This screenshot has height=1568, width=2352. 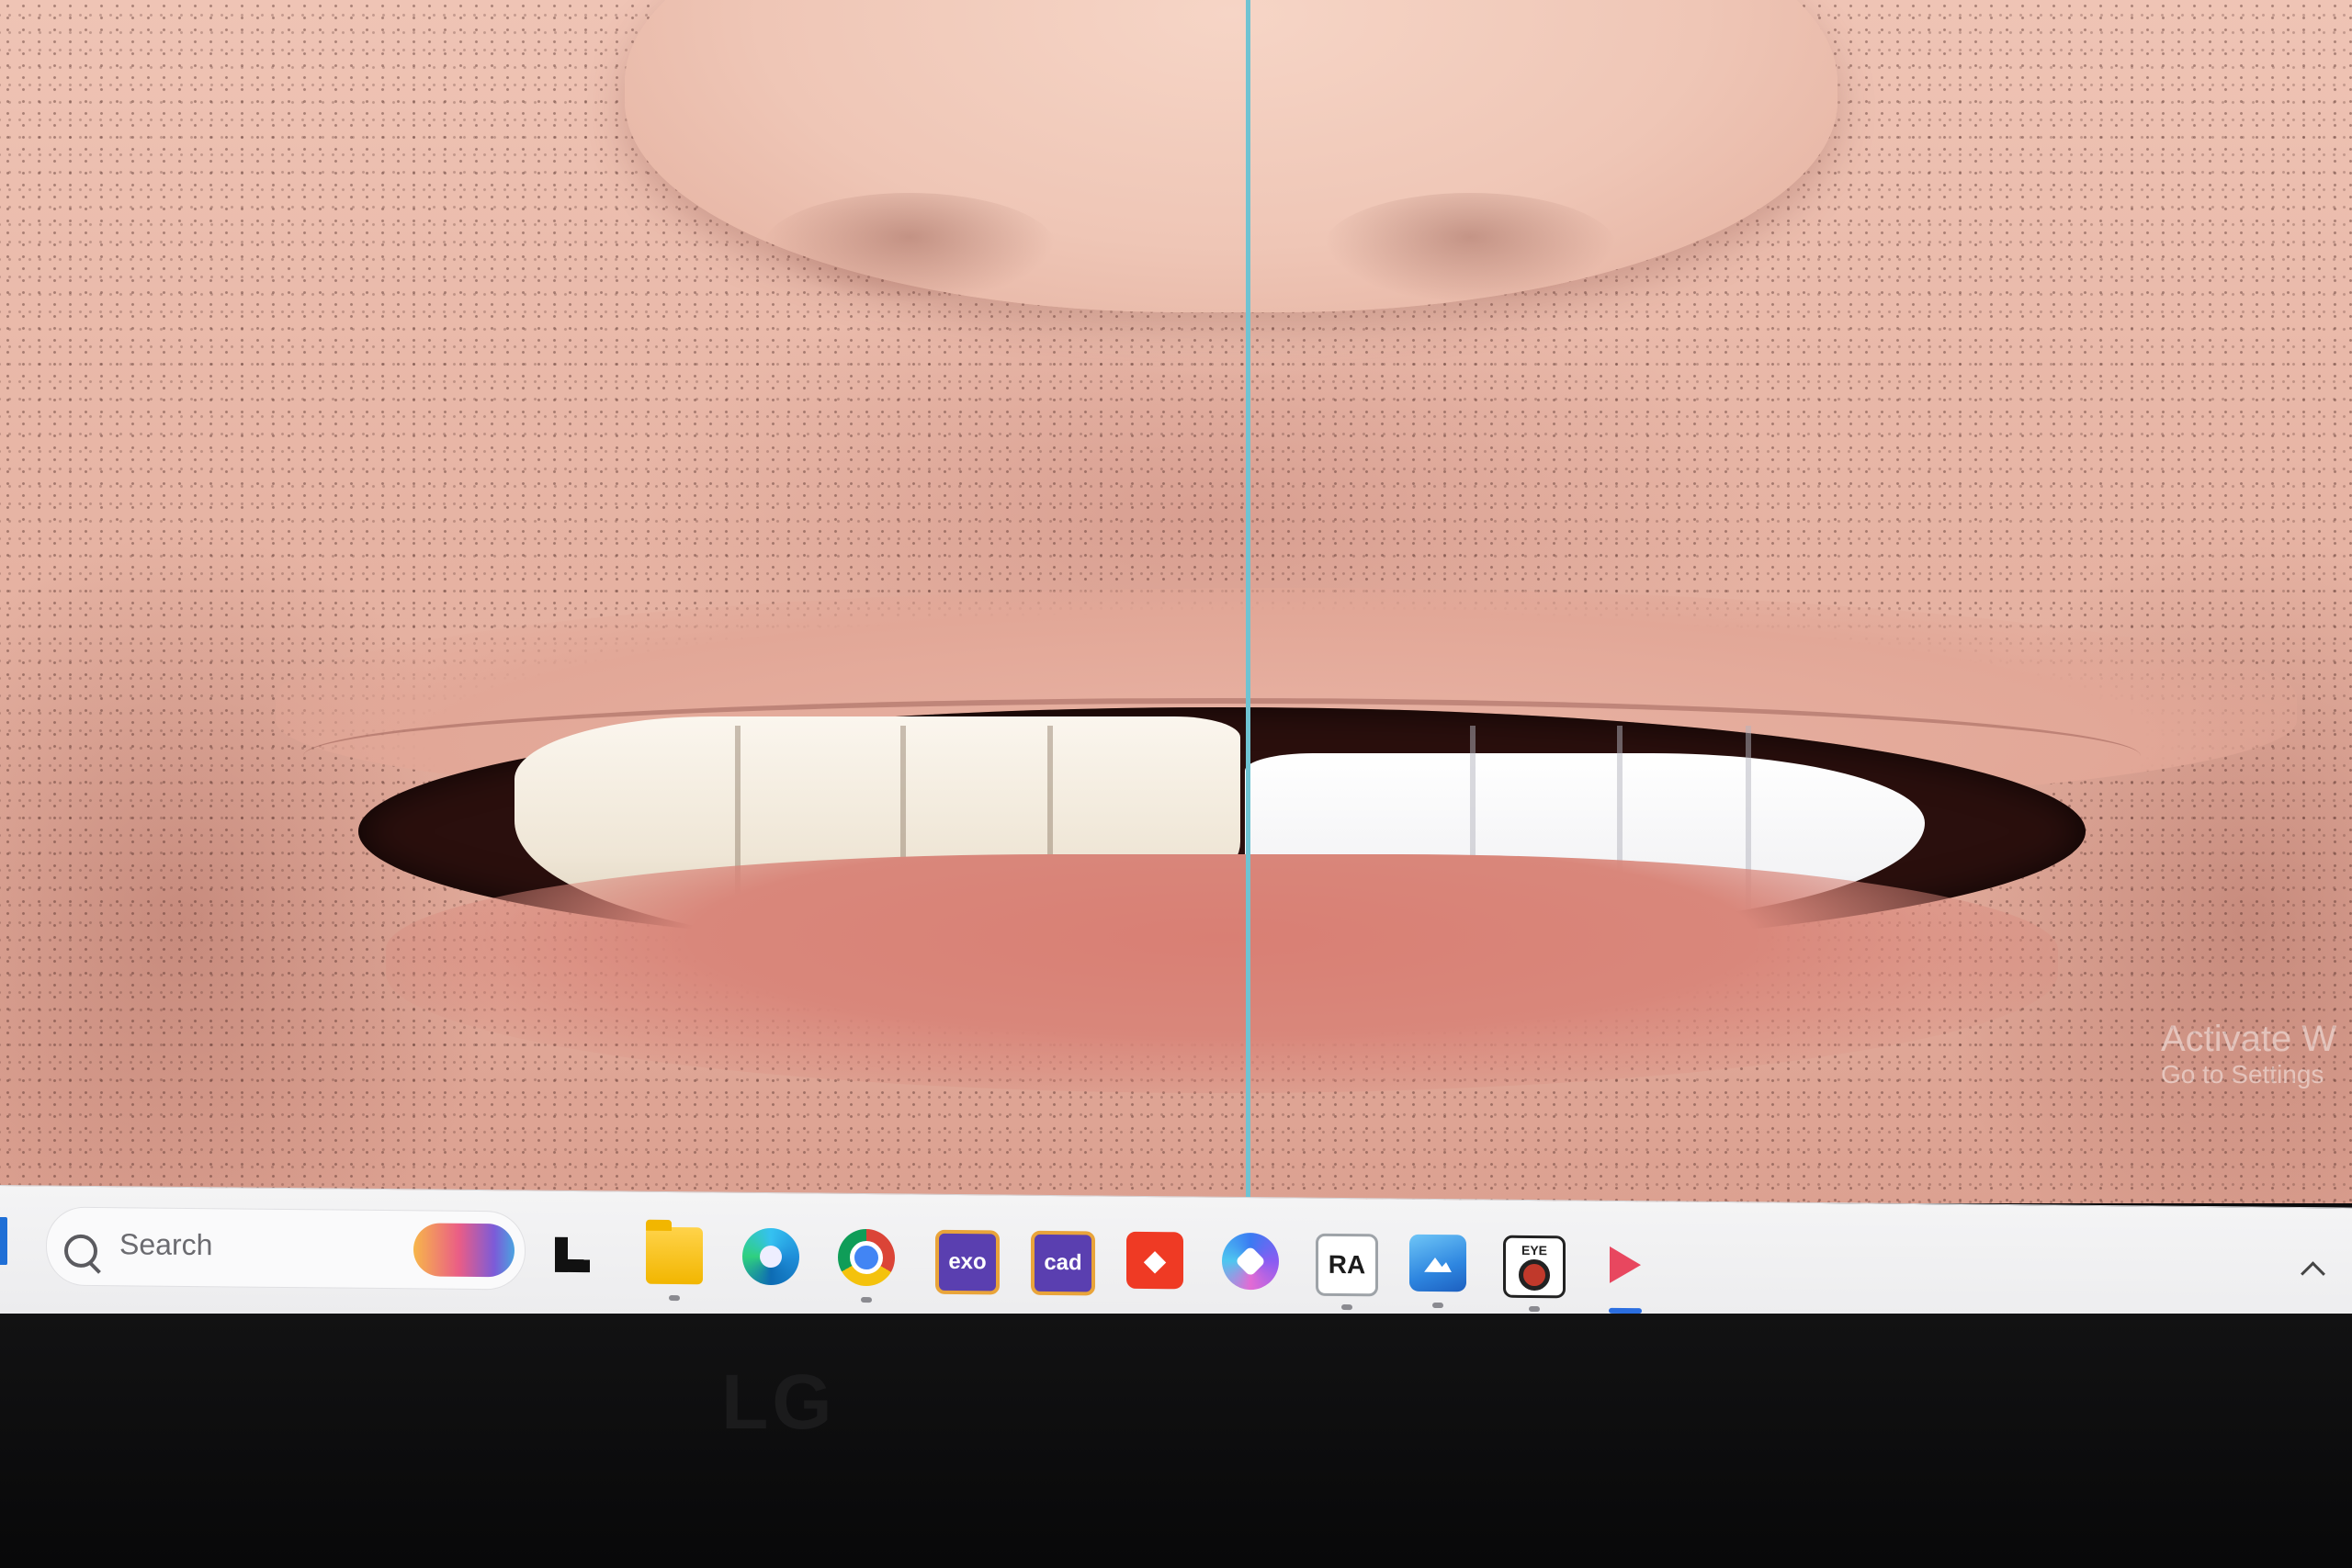 What do you see at coordinates (866, 1265) in the screenshot?
I see `chrome-icon` at bounding box center [866, 1265].